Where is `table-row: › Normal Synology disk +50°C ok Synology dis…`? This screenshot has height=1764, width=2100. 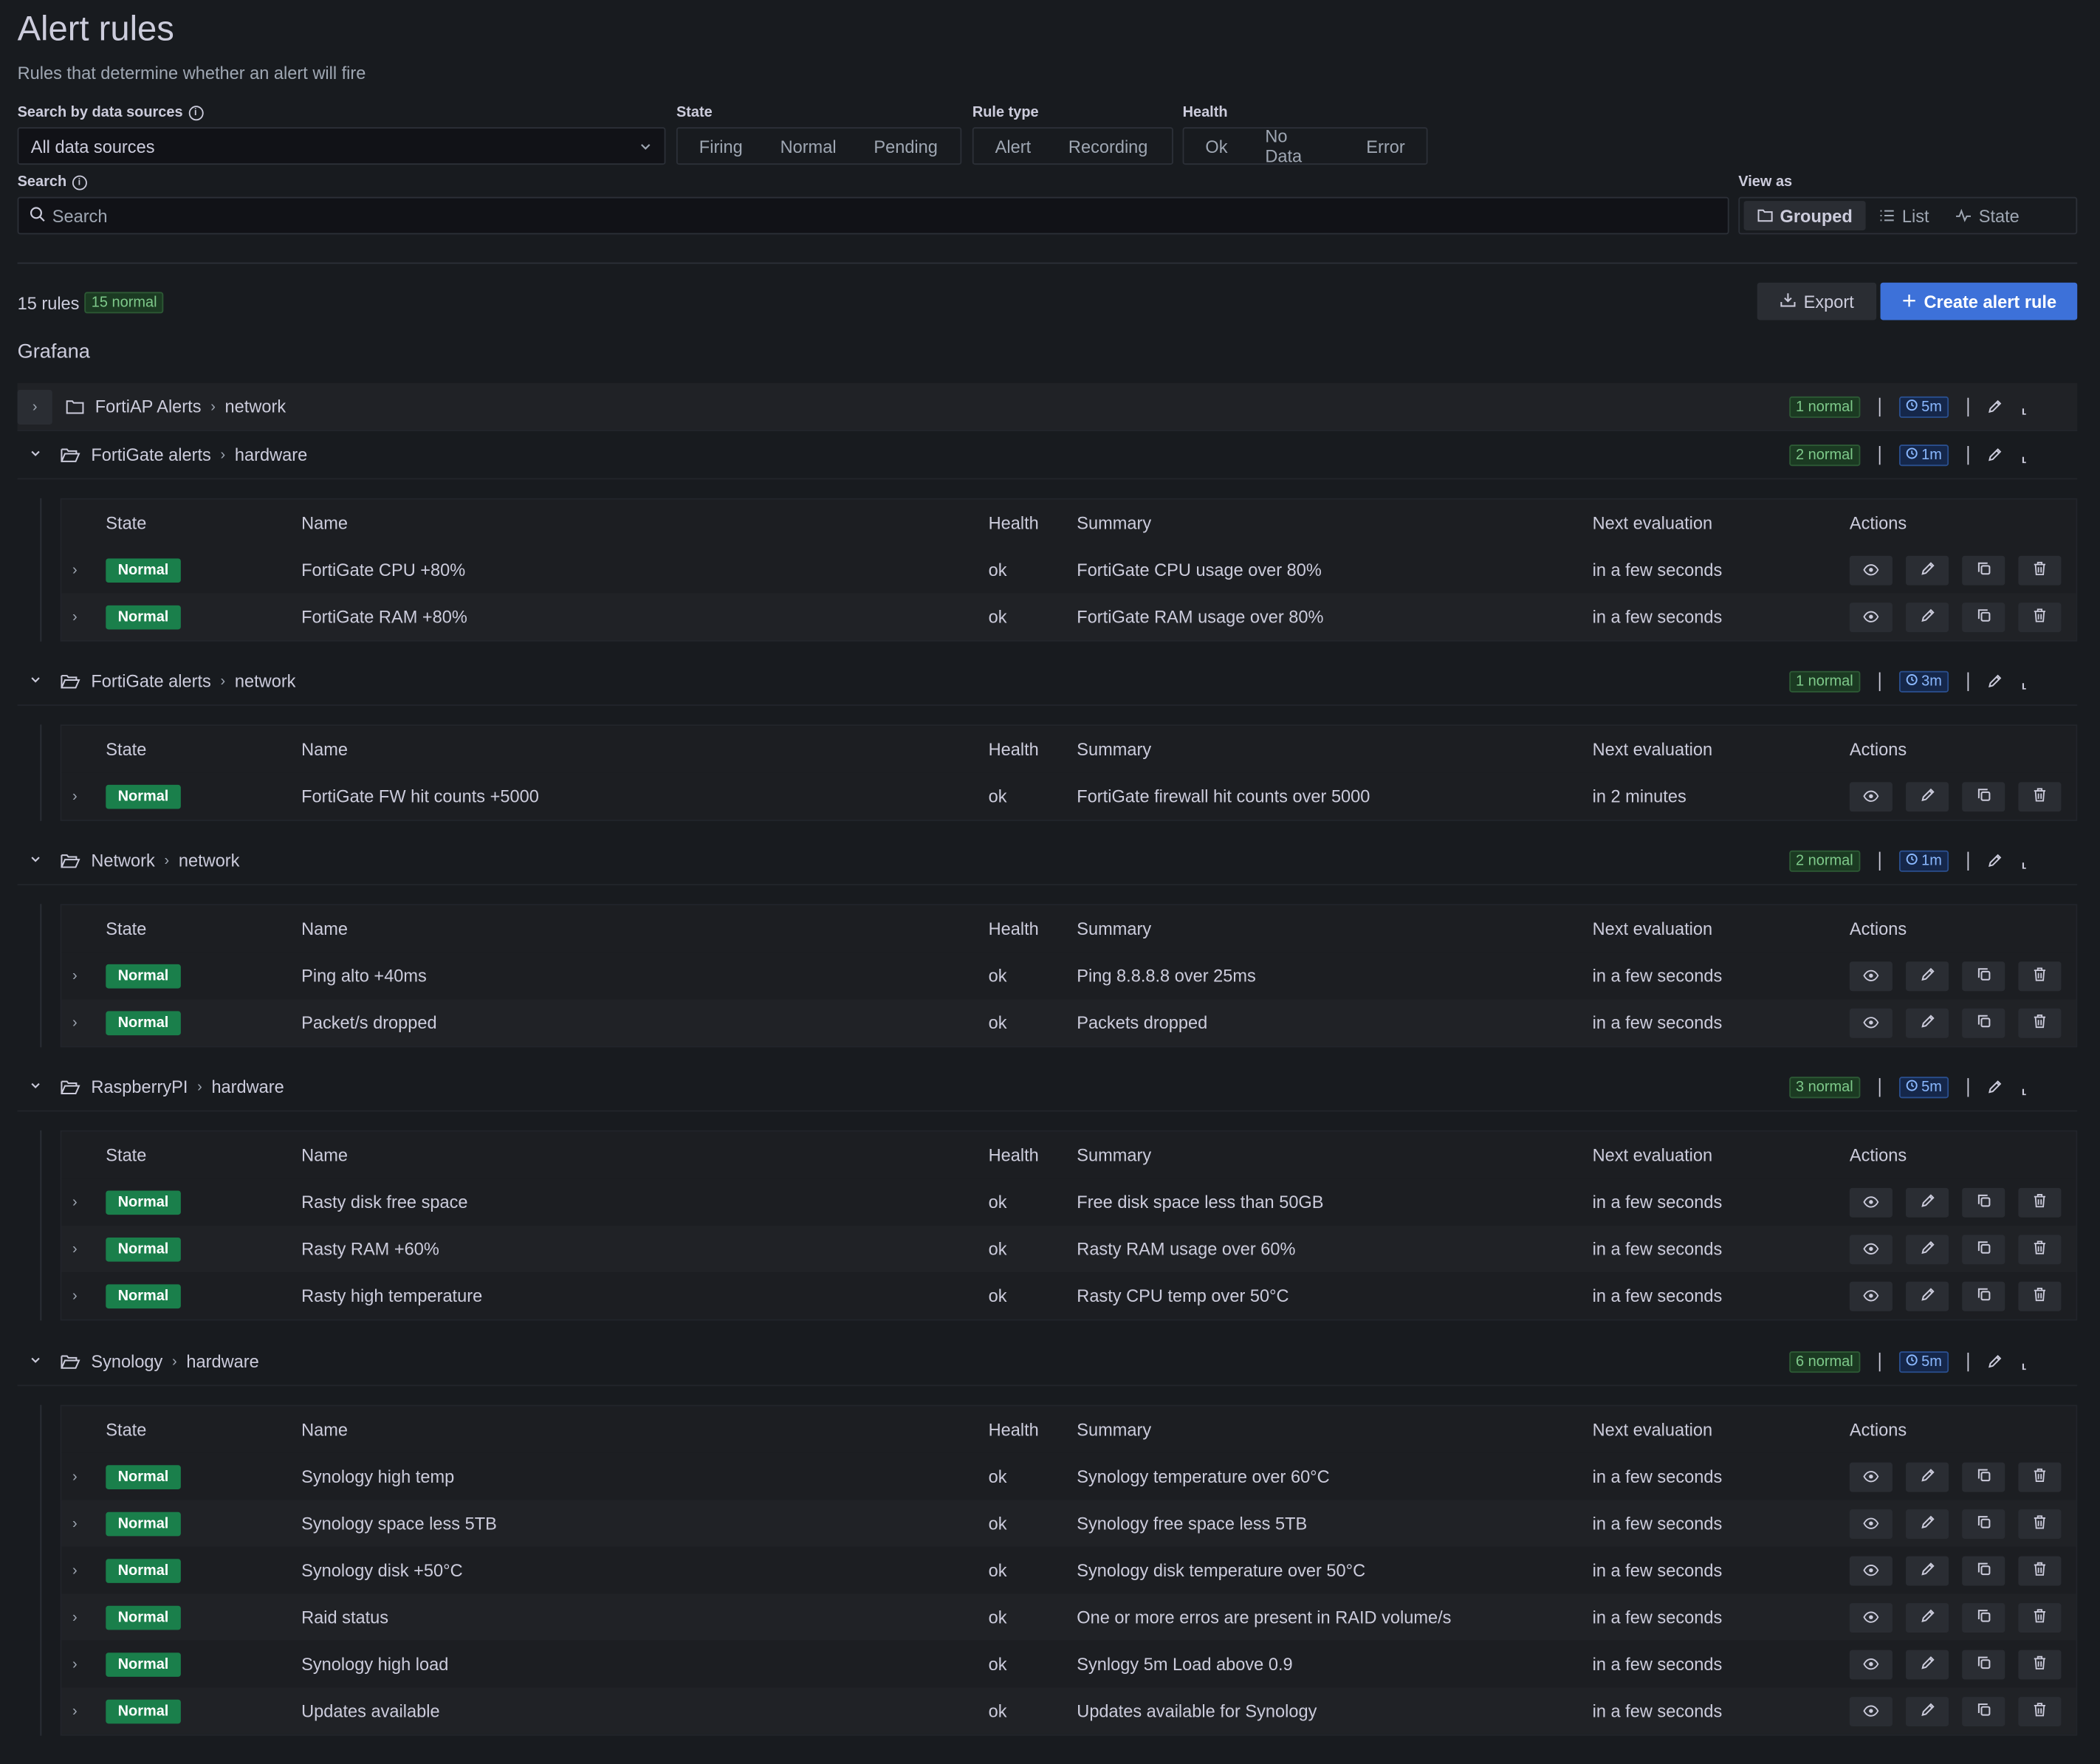
table-row: › Normal Synology disk +50°C ok Synology dis… is located at coordinates (1068, 1570).